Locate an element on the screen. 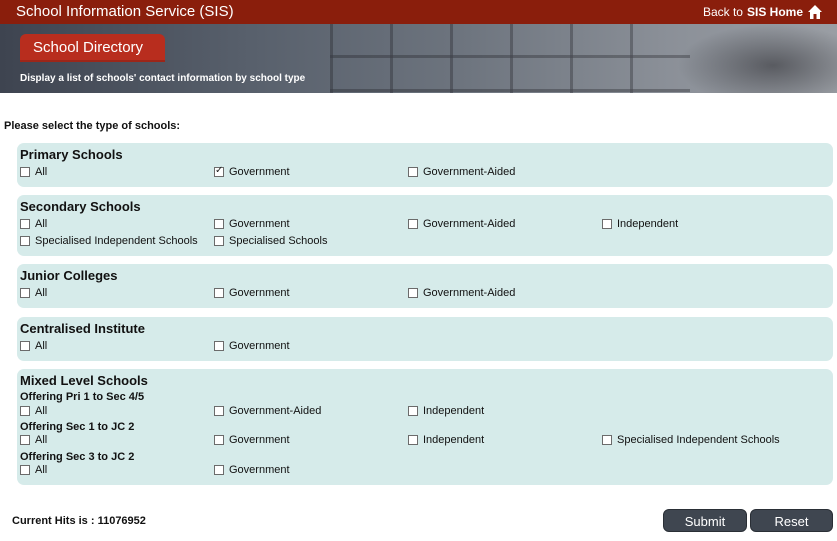 The image size is (837, 541). page-title-tab: School Directory is located at coordinates (92, 48).